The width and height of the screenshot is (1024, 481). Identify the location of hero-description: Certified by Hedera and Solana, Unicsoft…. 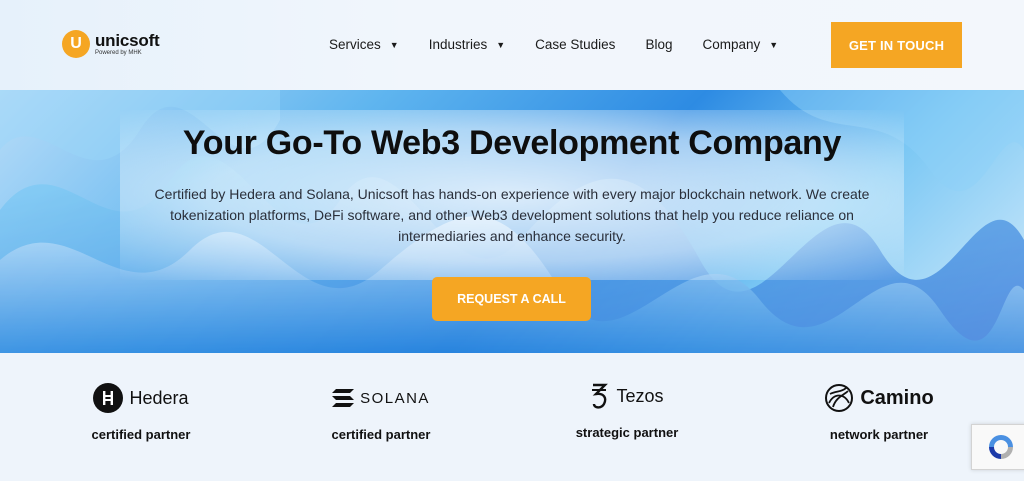
(512, 215).